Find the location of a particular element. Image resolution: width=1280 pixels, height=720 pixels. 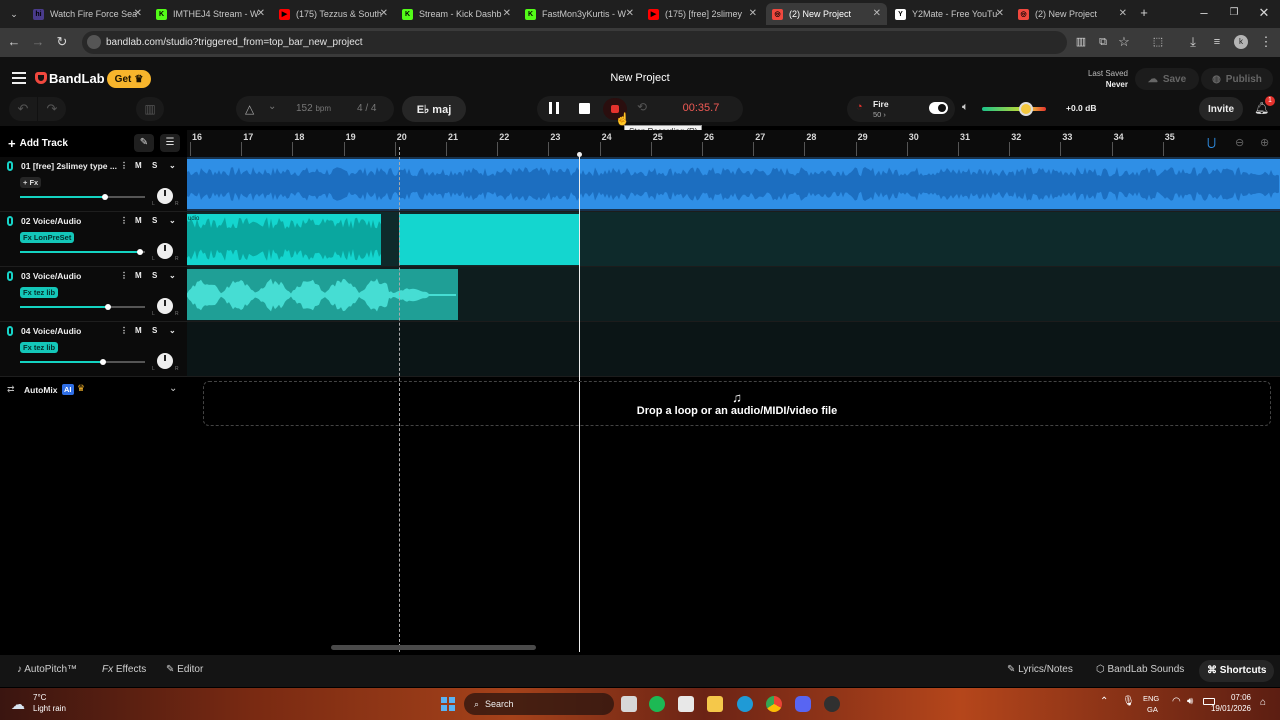

autopitch-button: ♪ AutoPitch™ is located at coordinates (47, 669).